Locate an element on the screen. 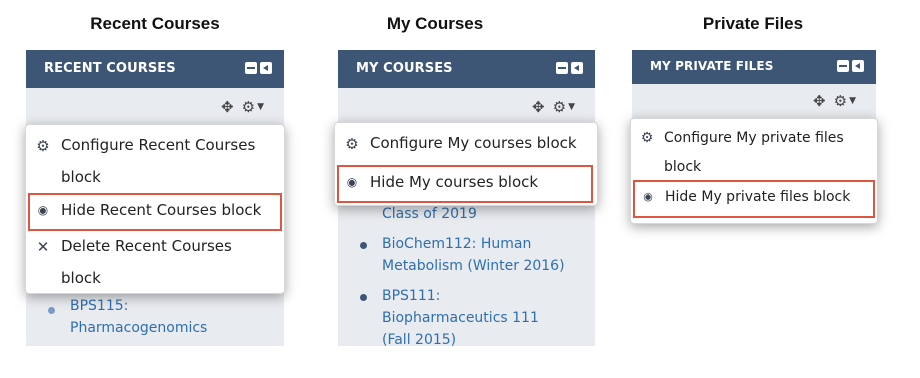  list-item: BPS115: Pharmacogenomics is located at coordinates (155, 322).